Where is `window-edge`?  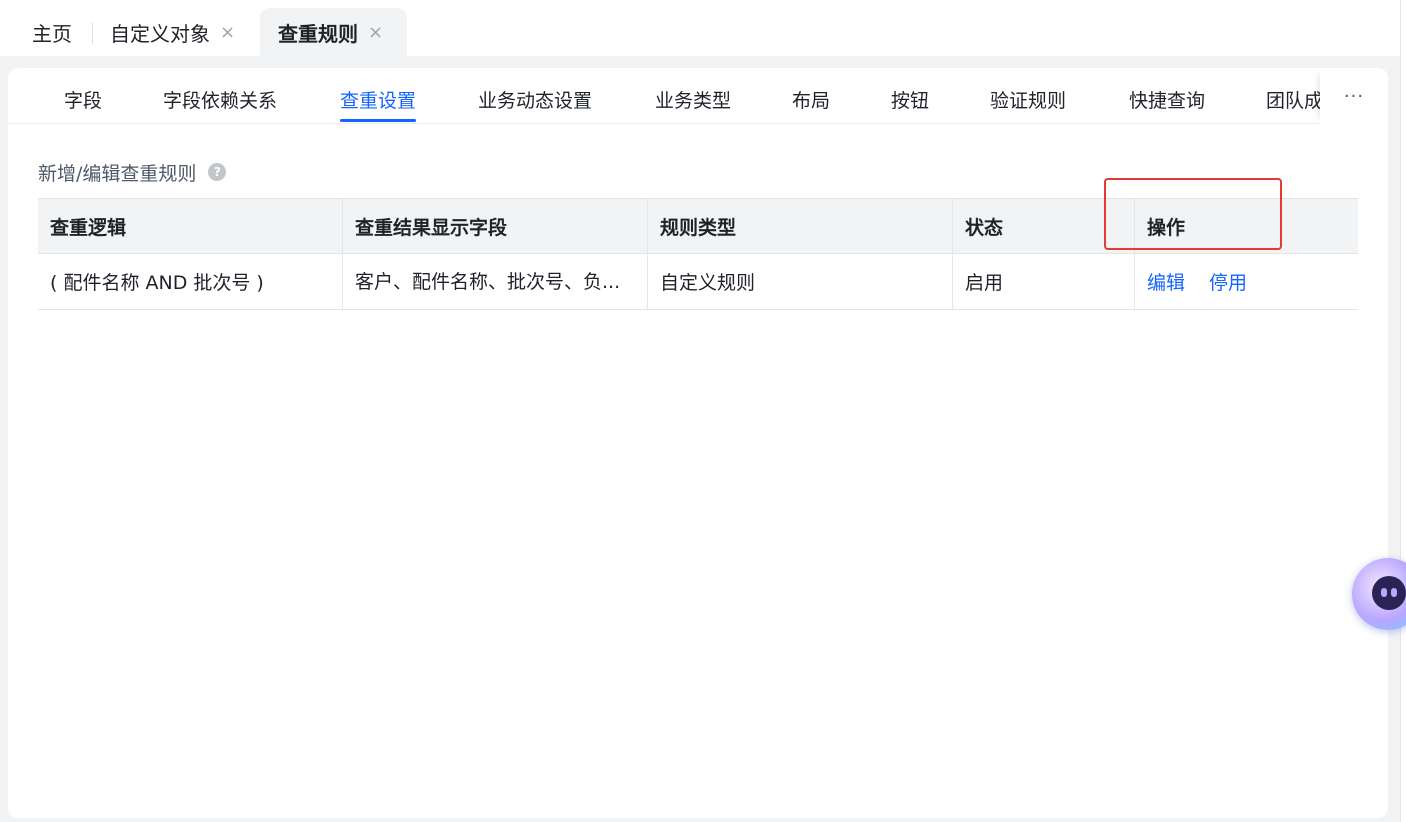 window-edge is located at coordinates (1403, 411).